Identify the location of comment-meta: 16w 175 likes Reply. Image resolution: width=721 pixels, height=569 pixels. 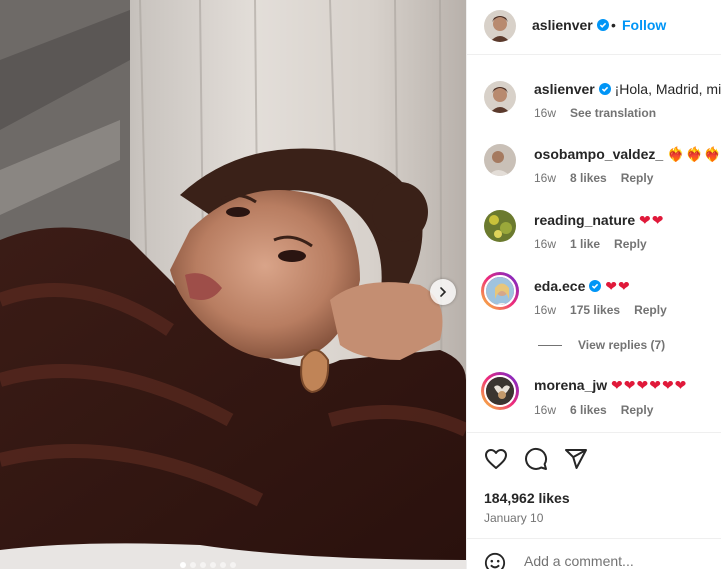
(607, 310).